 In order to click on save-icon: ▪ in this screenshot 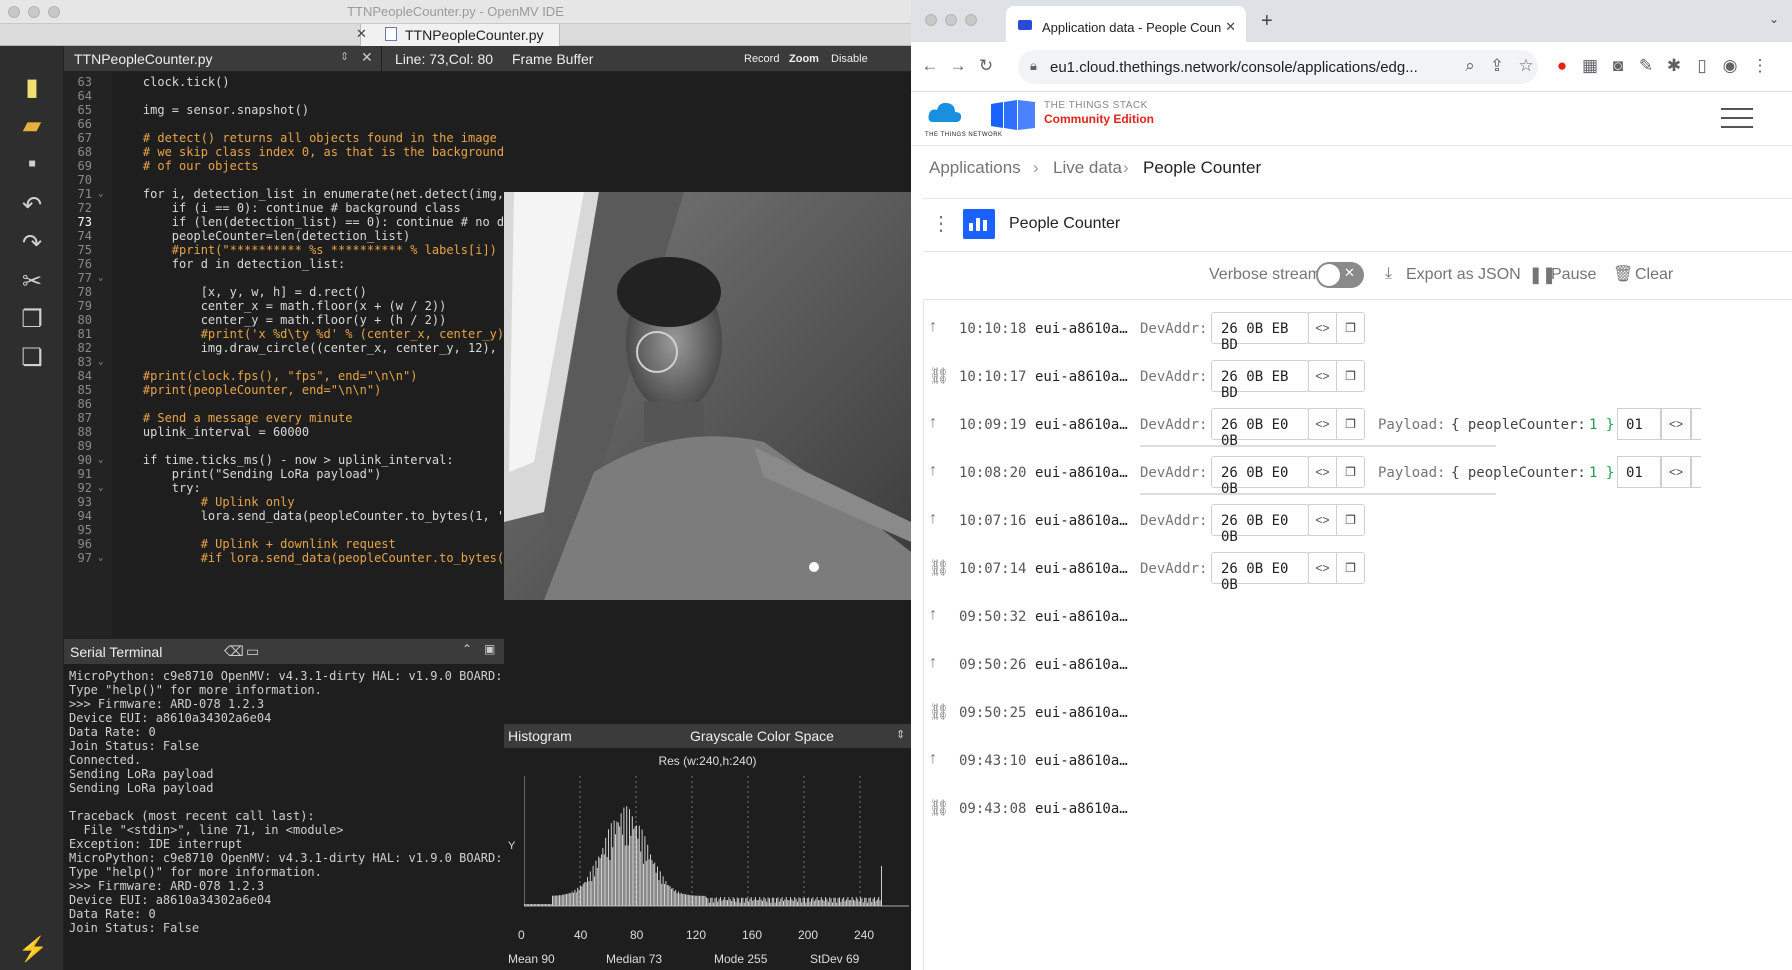, I will do `click(32, 164)`.